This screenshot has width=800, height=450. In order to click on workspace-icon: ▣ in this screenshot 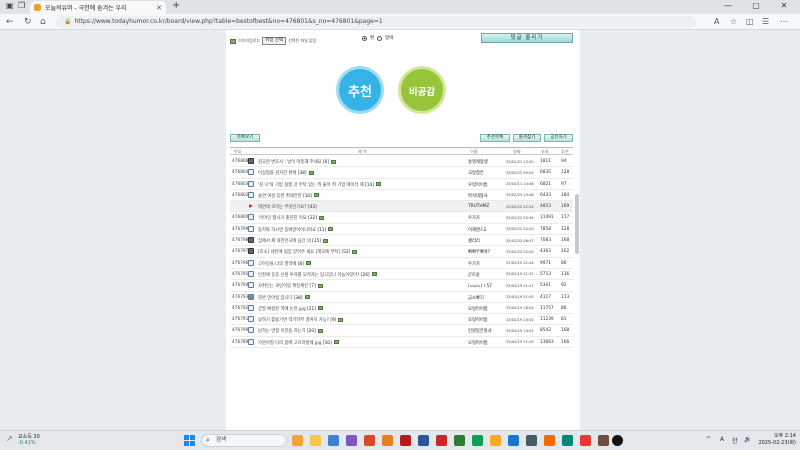, I will do `click(10, 5)`.